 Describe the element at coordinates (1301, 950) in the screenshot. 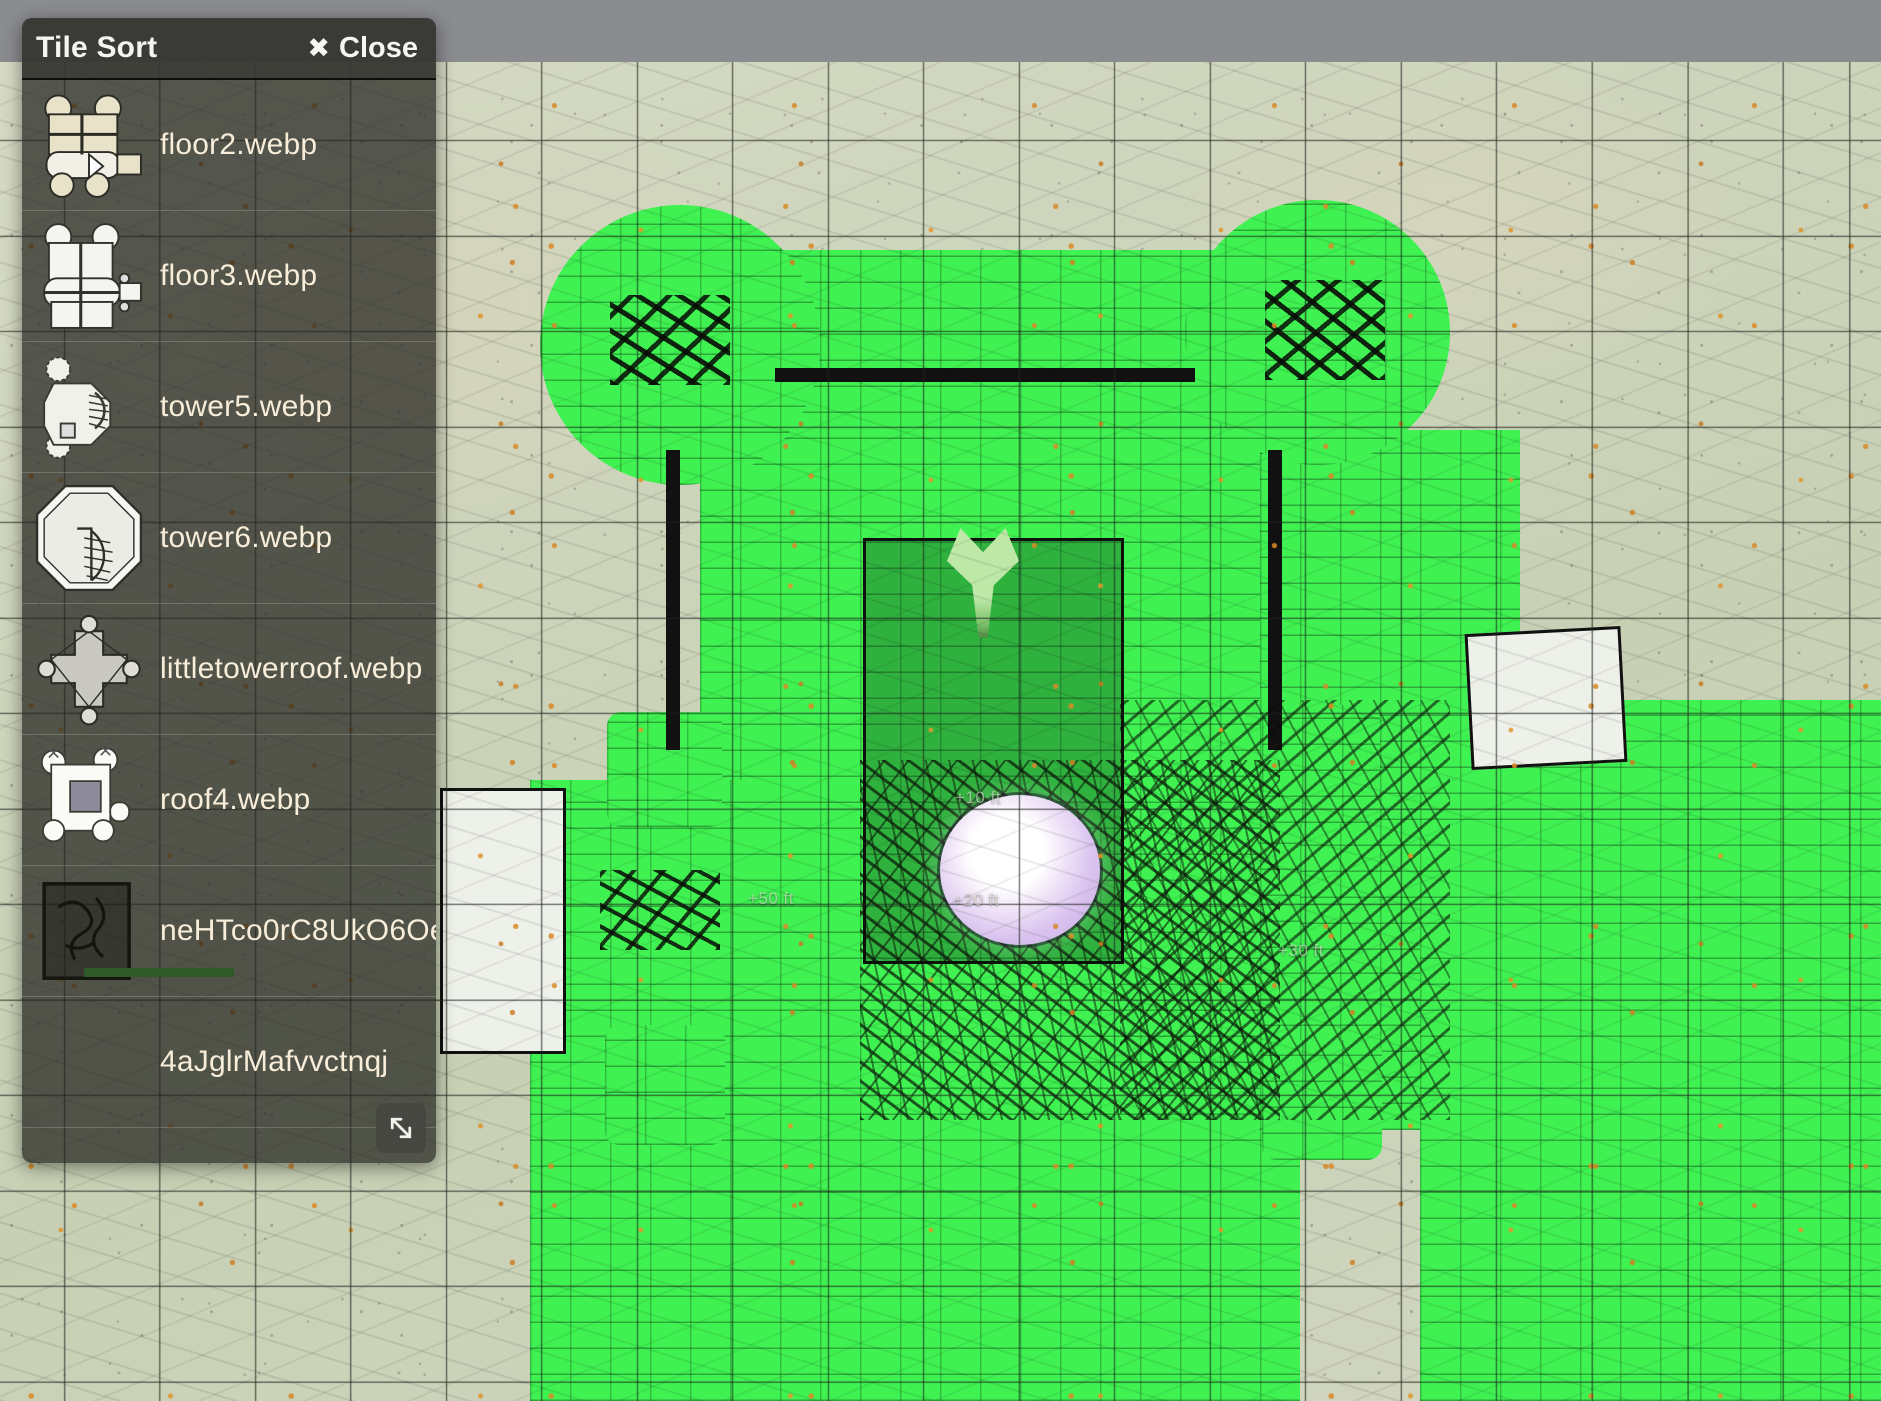

I see `elevation-label: +30 ft` at that location.